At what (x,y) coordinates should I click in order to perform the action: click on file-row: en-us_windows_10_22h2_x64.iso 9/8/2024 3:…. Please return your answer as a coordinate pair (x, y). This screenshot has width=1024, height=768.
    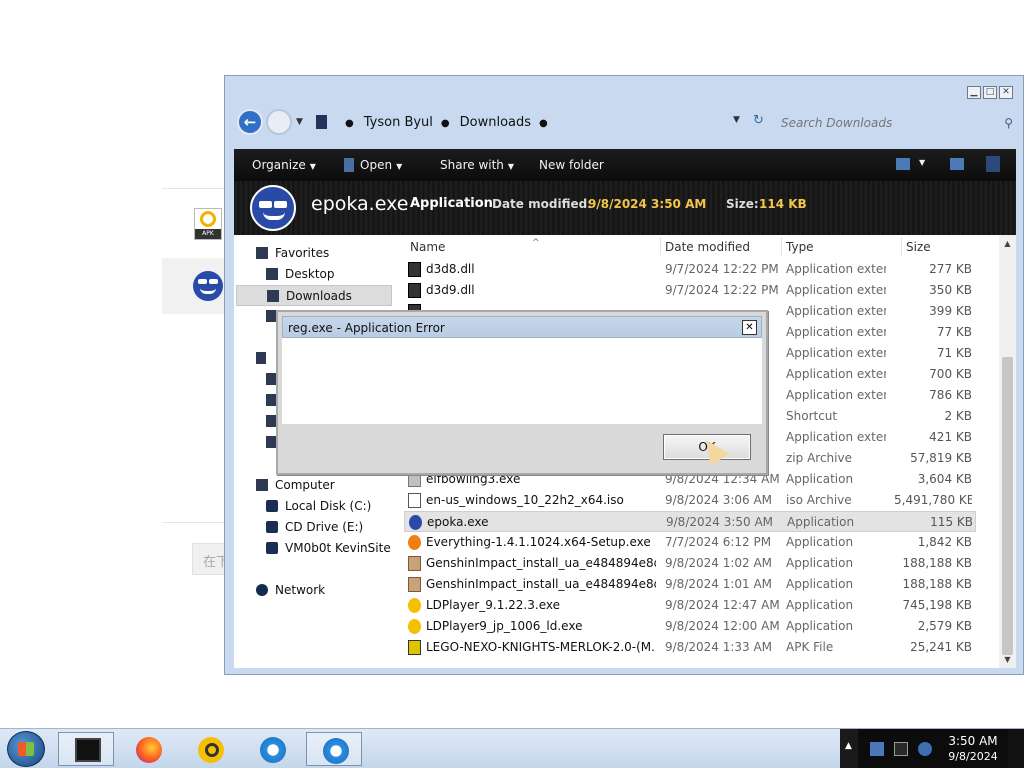
    Looking at the image, I should click on (690, 500).